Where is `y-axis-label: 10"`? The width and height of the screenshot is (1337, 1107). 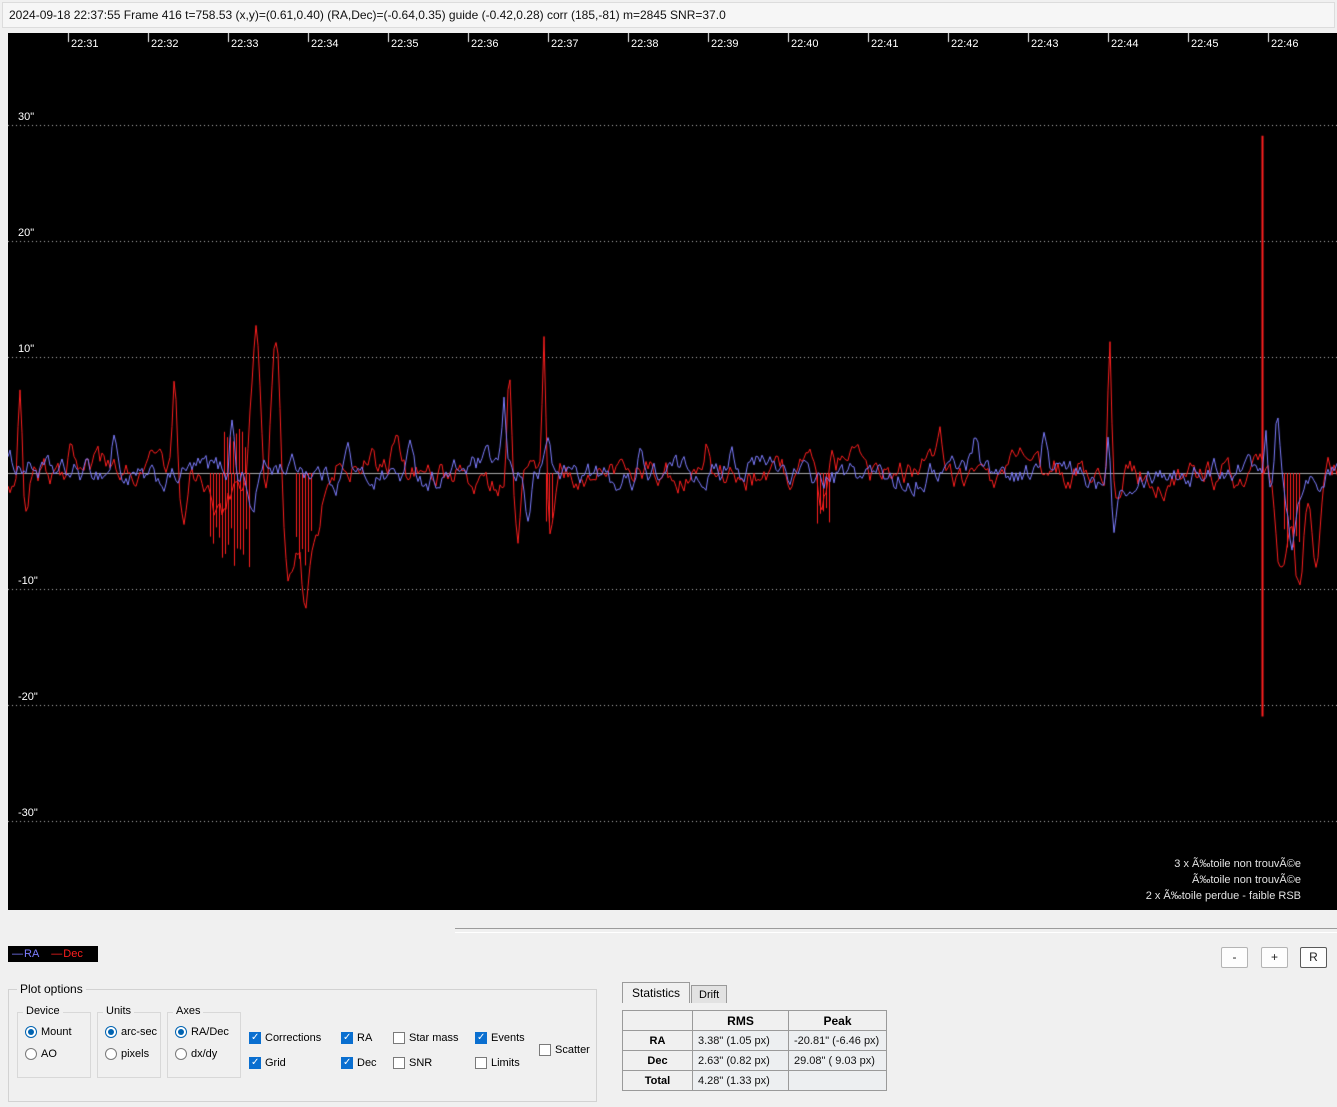 y-axis-label: 10" is located at coordinates (26, 349).